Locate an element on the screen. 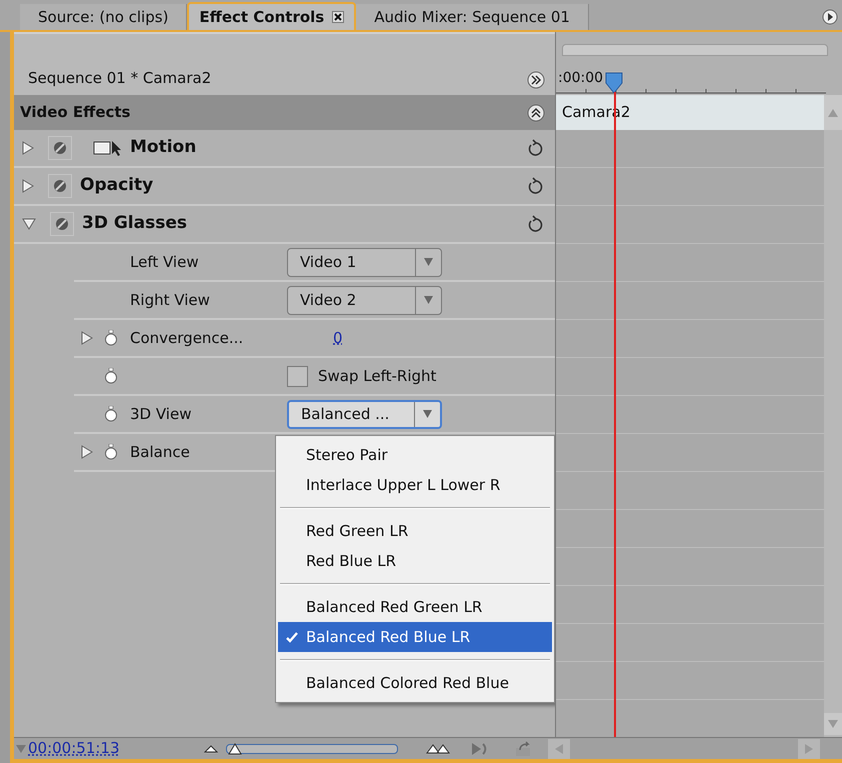  menu-item: Balanced Red Green LR is located at coordinates (415, 607).